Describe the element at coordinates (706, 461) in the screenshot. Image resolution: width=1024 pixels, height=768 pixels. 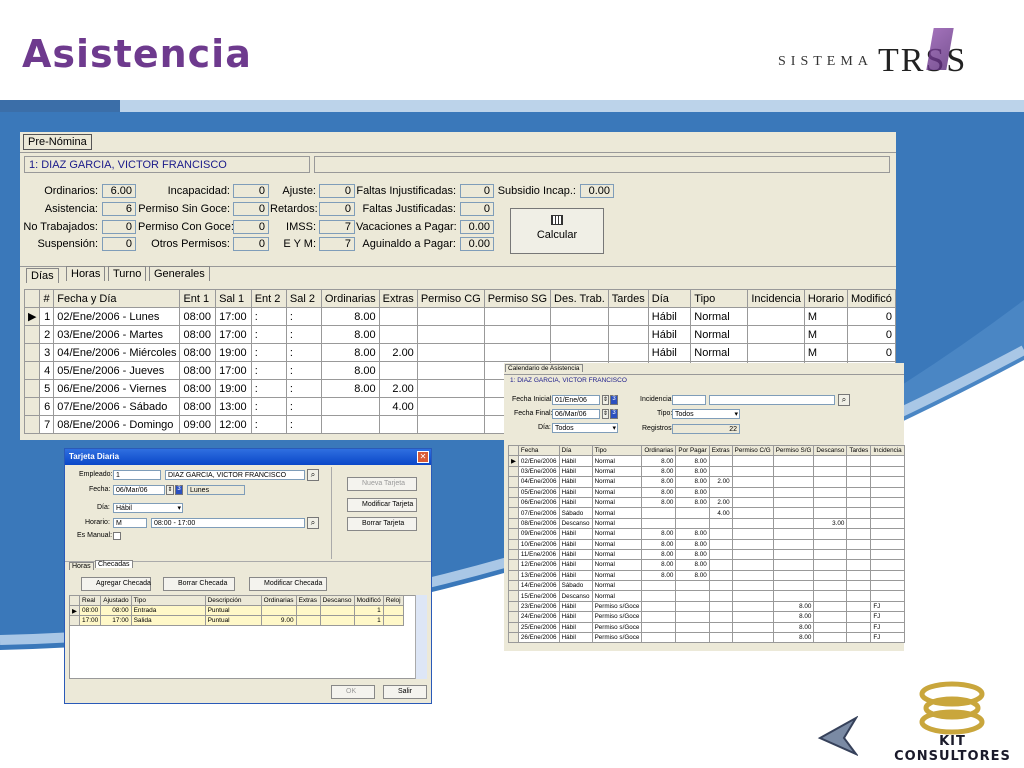
I see `table-row: ▶ 02/Ene/2006 Hábil Normal 8.00 8.00` at that location.